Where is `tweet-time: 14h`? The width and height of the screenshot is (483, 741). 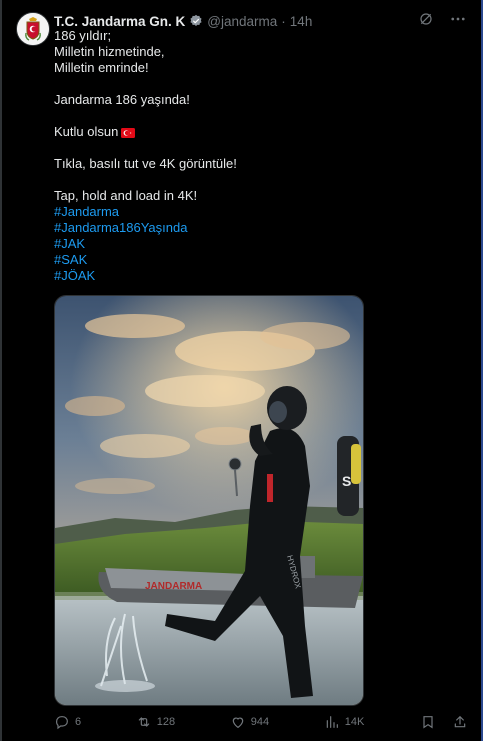 tweet-time: 14h is located at coordinates (301, 21).